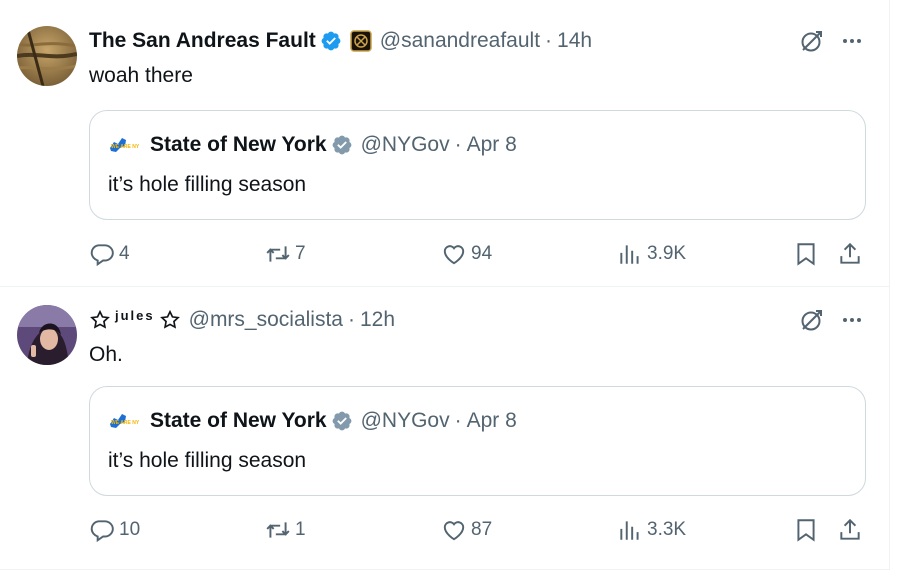 This screenshot has width=898, height=570. What do you see at coordinates (331, 41) in the screenshot?
I see `verified-badge-icon` at bounding box center [331, 41].